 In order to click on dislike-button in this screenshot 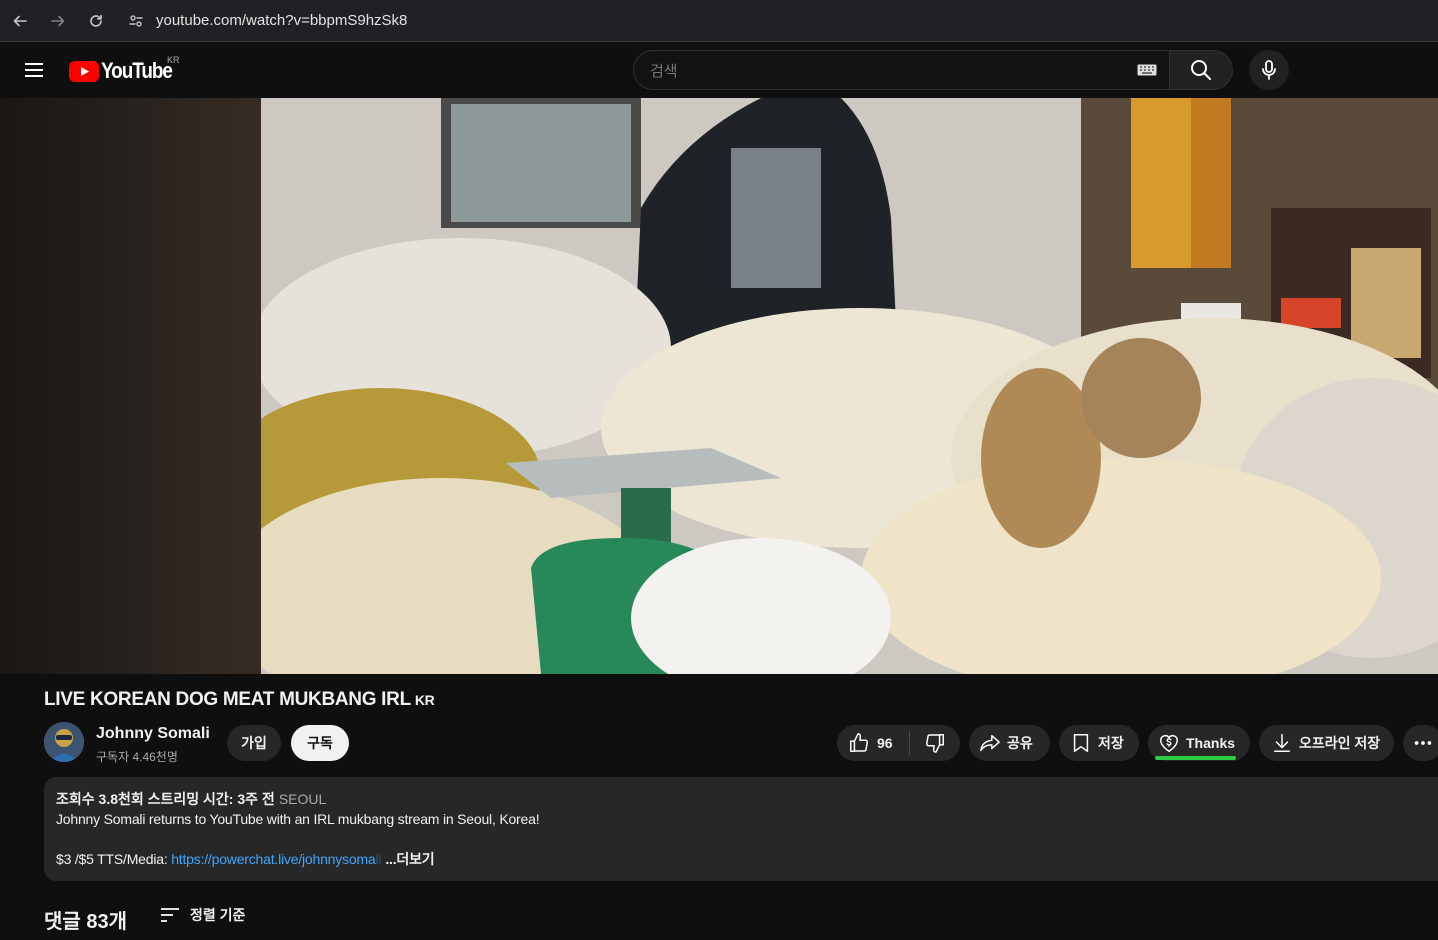, I will do `click(935, 743)`.